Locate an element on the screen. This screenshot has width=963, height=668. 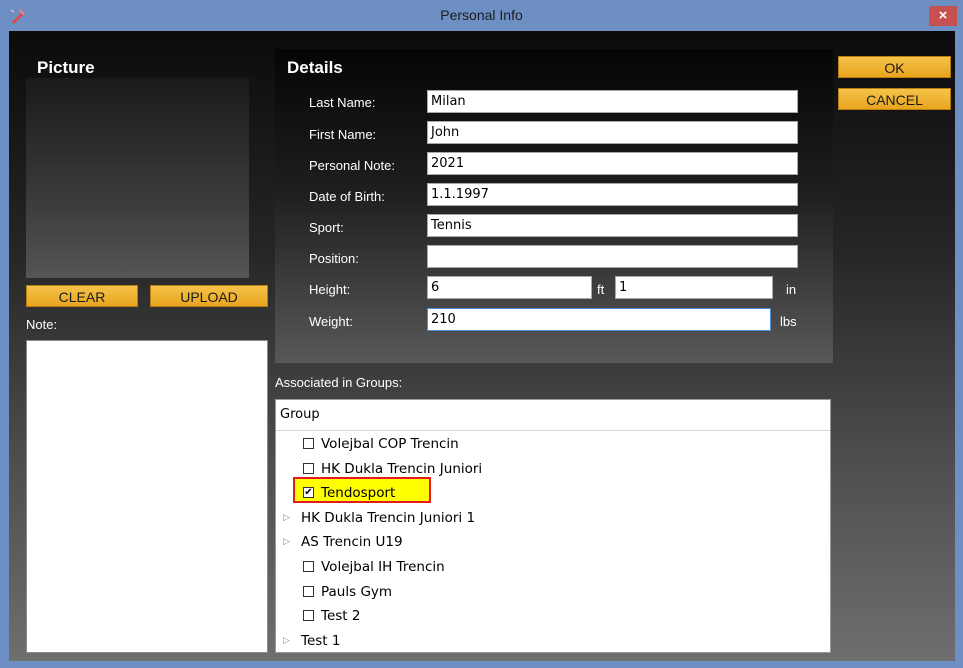
window-title: Personal Info is located at coordinates (481, 15).